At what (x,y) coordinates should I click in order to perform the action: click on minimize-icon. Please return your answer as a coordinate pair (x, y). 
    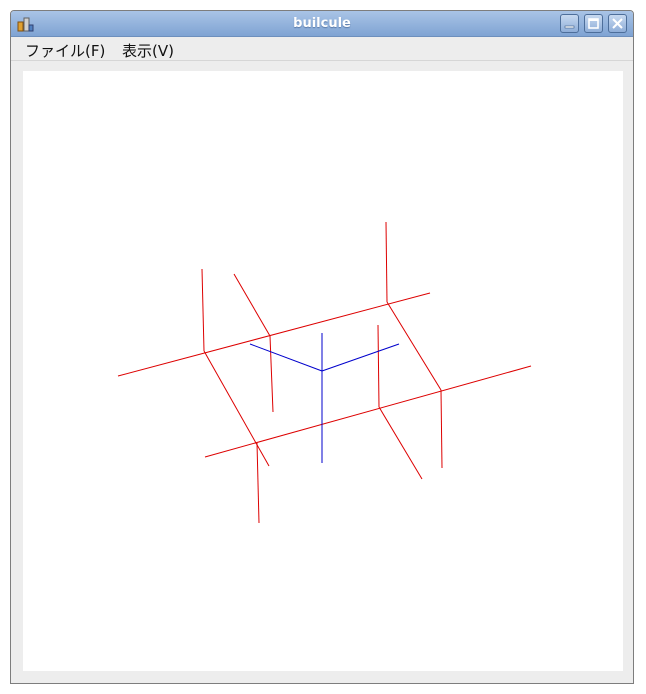
    Looking at the image, I should click on (569, 27).